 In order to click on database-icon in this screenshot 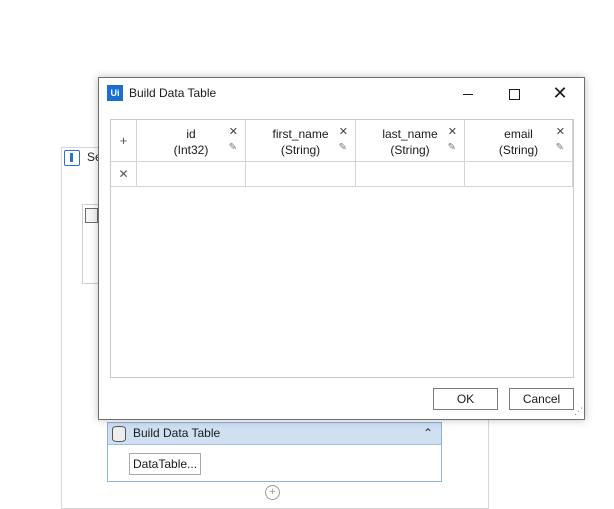, I will do `click(119, 434)`.